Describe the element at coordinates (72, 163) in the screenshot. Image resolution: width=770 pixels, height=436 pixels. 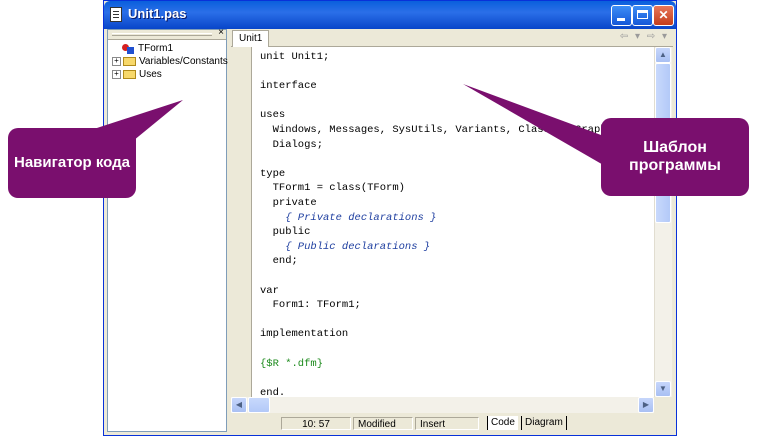
I see `callout-code-navigator: Навигатор кода` at that location.